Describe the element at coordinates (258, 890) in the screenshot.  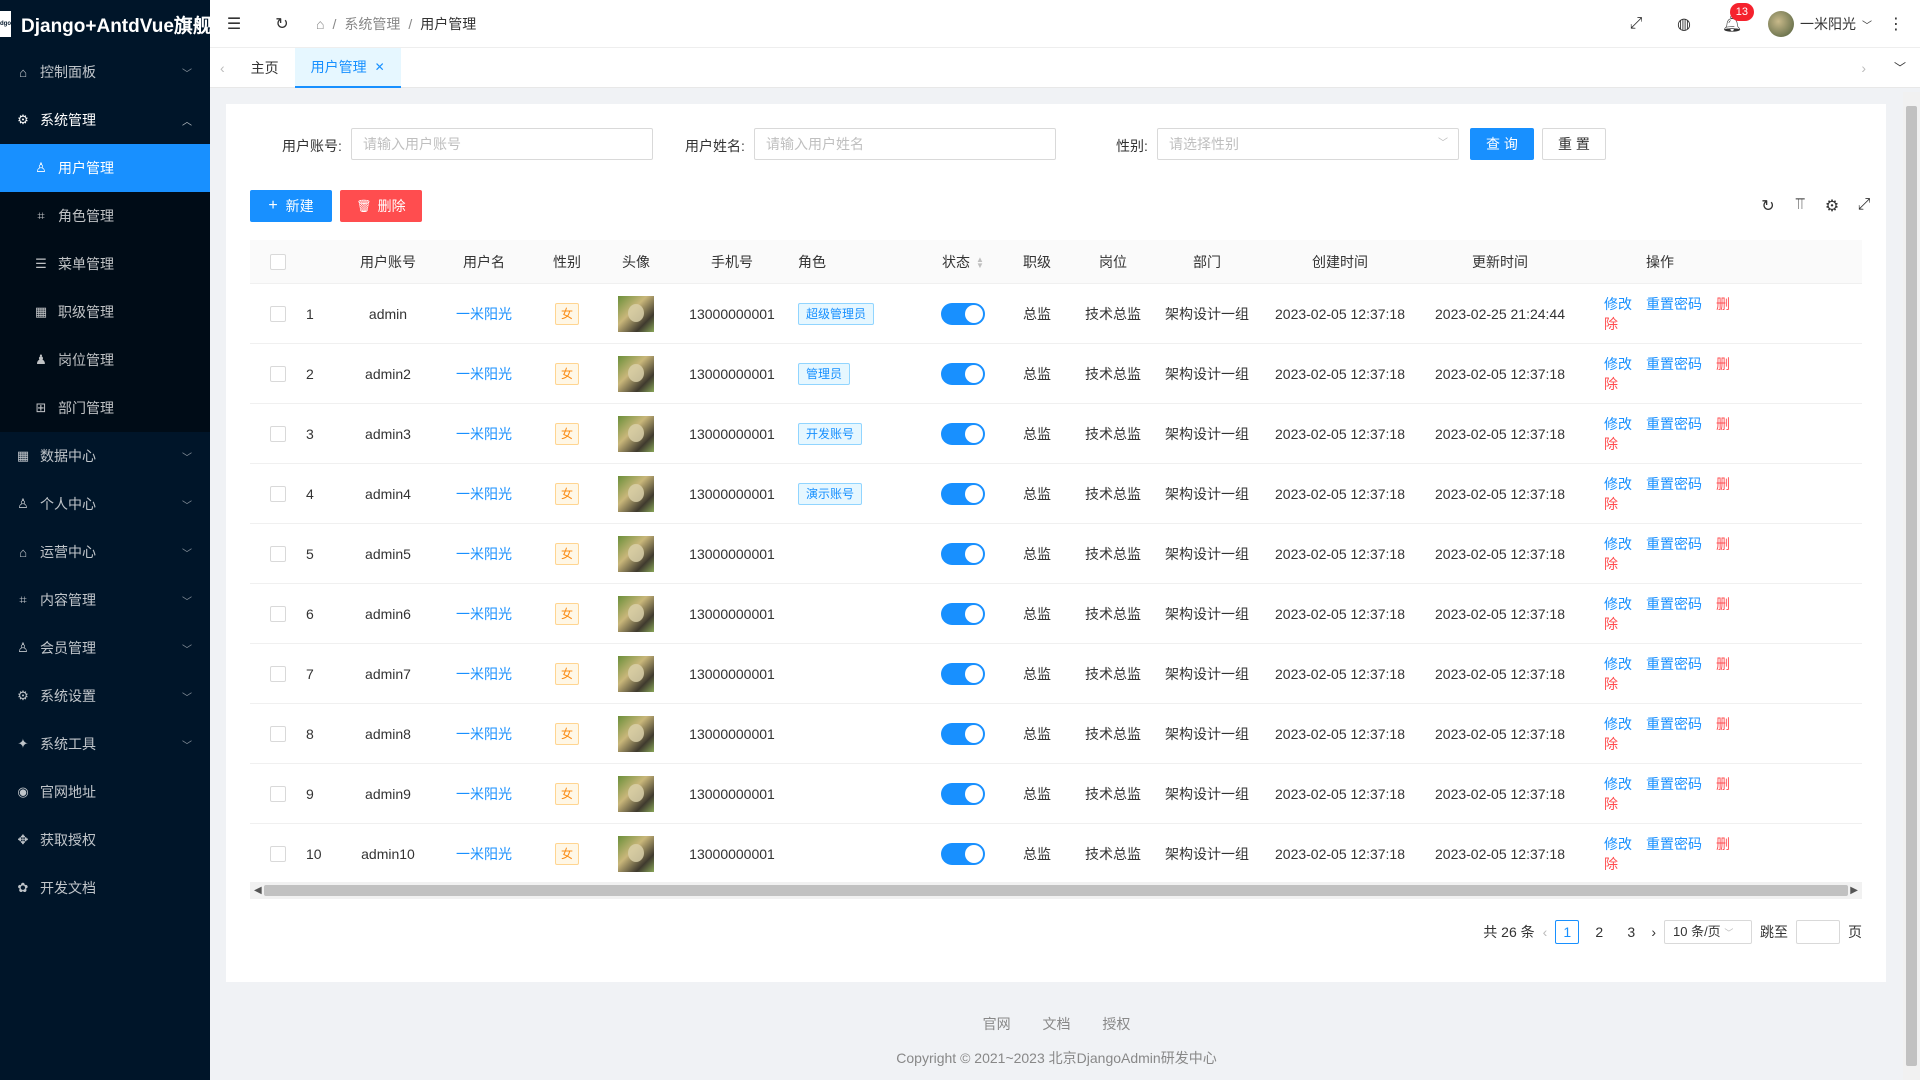
I see `scroll-left-icon: ◀` at that location.